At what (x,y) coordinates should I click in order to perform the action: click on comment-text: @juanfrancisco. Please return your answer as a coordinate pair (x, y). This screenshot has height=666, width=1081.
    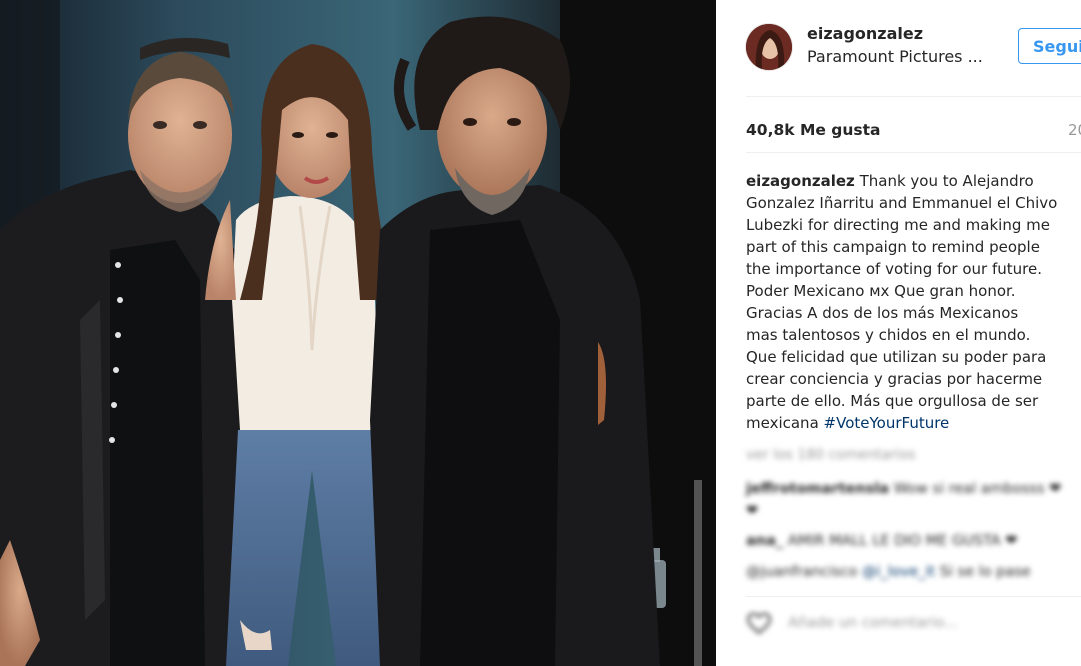
    Looking at the image, I should click on (802, 572).